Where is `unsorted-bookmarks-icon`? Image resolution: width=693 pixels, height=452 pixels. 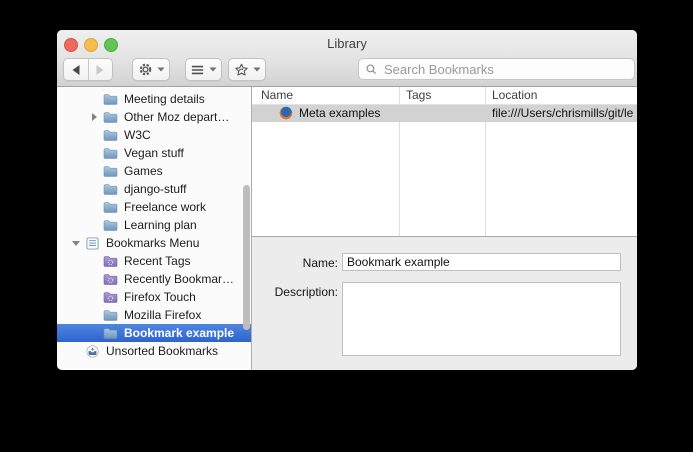 unsorted-bookmarks-icon is located at coordinates (92, 351).